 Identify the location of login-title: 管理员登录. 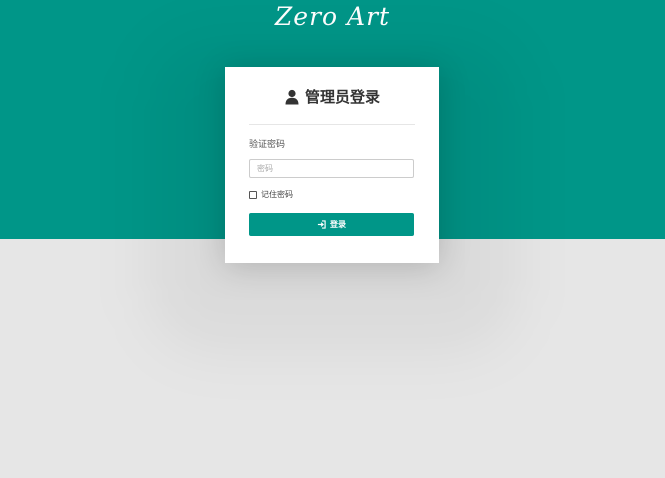
(342, 97).